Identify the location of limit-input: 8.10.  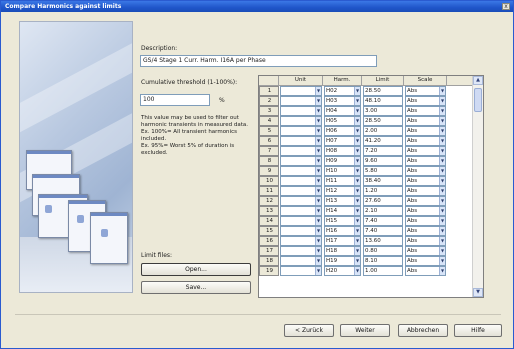
(383, 261).